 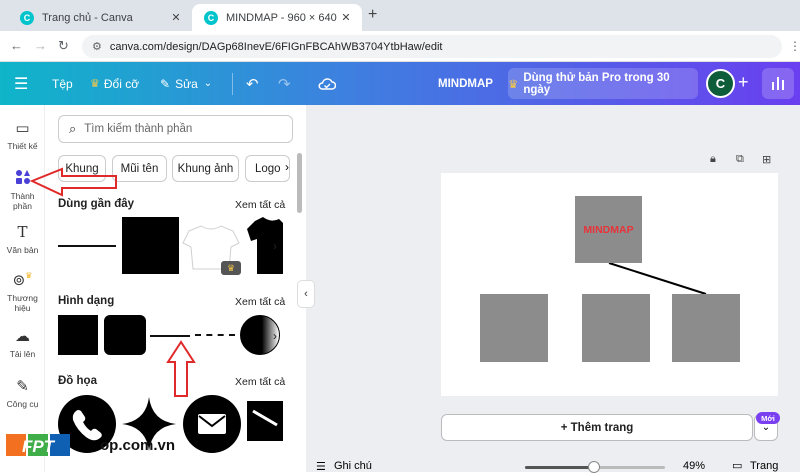 What do you see at coordinates (138, 445) in the screenshot?
I see `watermark-site: op.com.vn` at bounding box center [138, 445].